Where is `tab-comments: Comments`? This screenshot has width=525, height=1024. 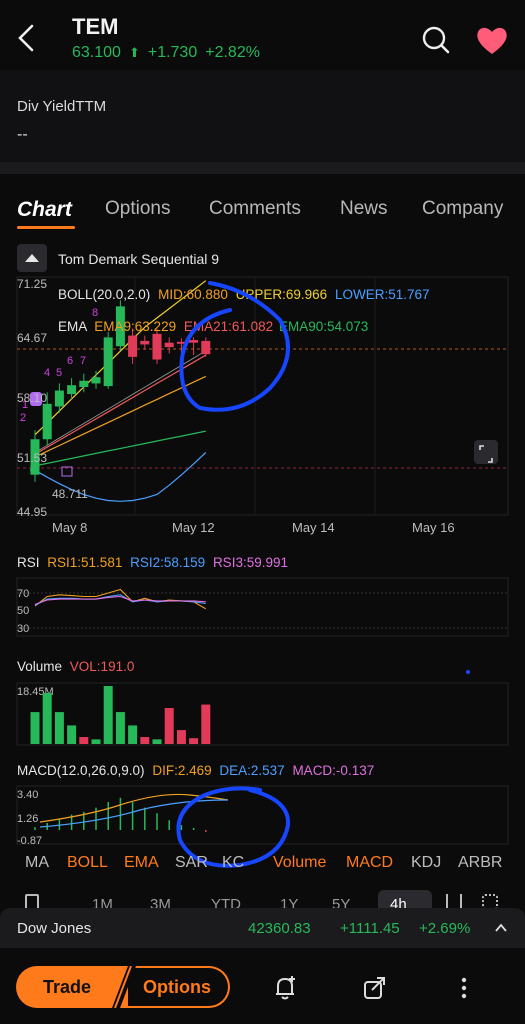
tab-comments: Comments is located at coordinates (255, 209).